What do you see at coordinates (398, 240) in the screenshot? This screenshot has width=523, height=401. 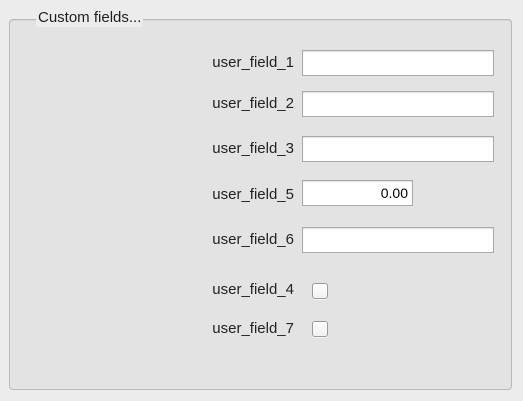 I see `user-field-6-input` at bounding box center [398, 240].